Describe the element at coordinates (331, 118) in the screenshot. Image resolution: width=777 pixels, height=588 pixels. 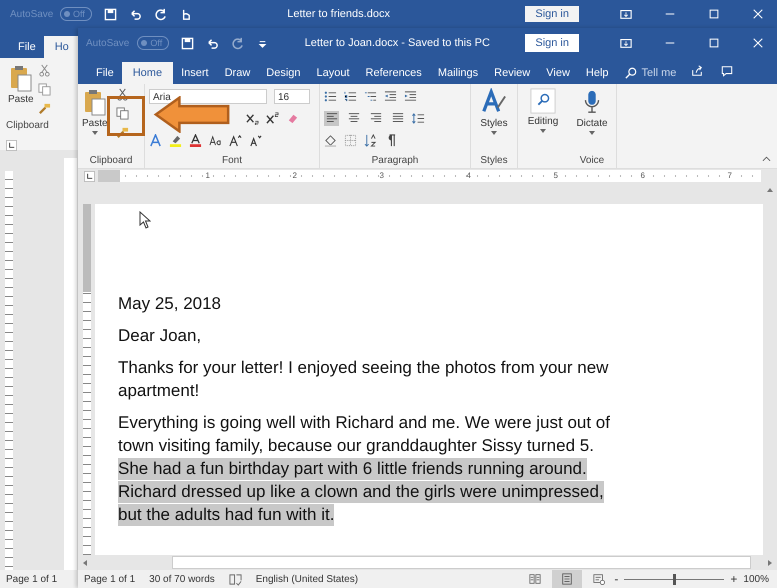
I see `align-button` at that location.